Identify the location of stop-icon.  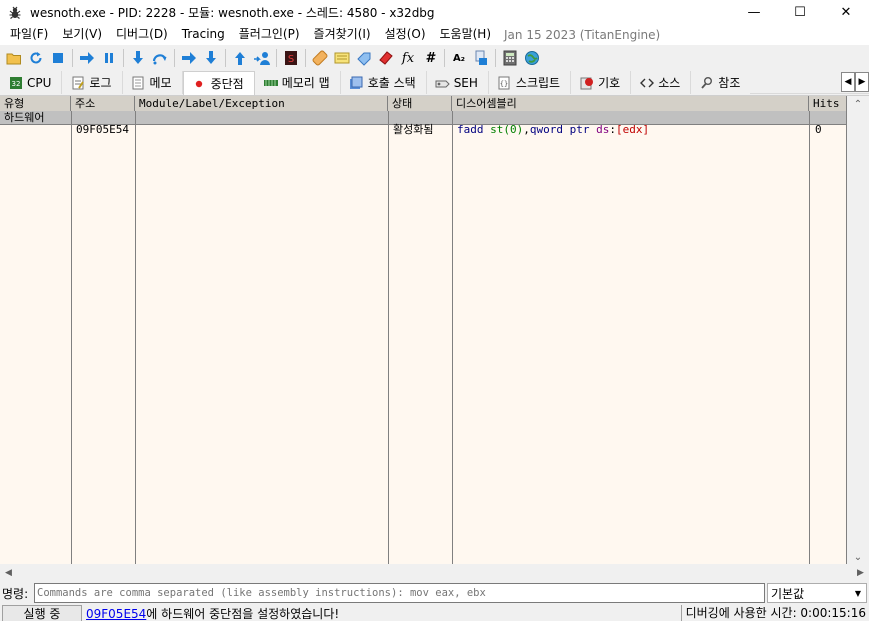
(58, 58).